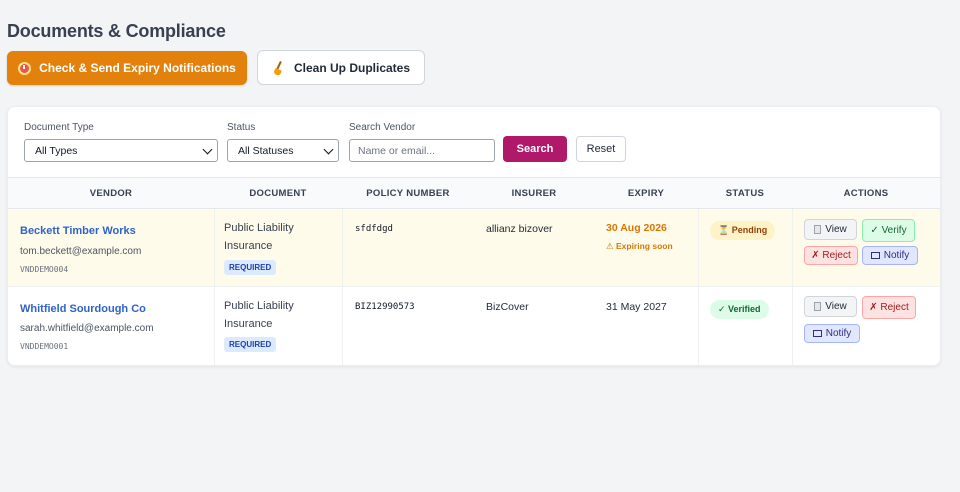 This screenshot has width=960, height=492. What do you see at coordinates (519, 229) in the screenshot?
I see `insurer-name: allianz bizover` at bounding box center [519, 229].